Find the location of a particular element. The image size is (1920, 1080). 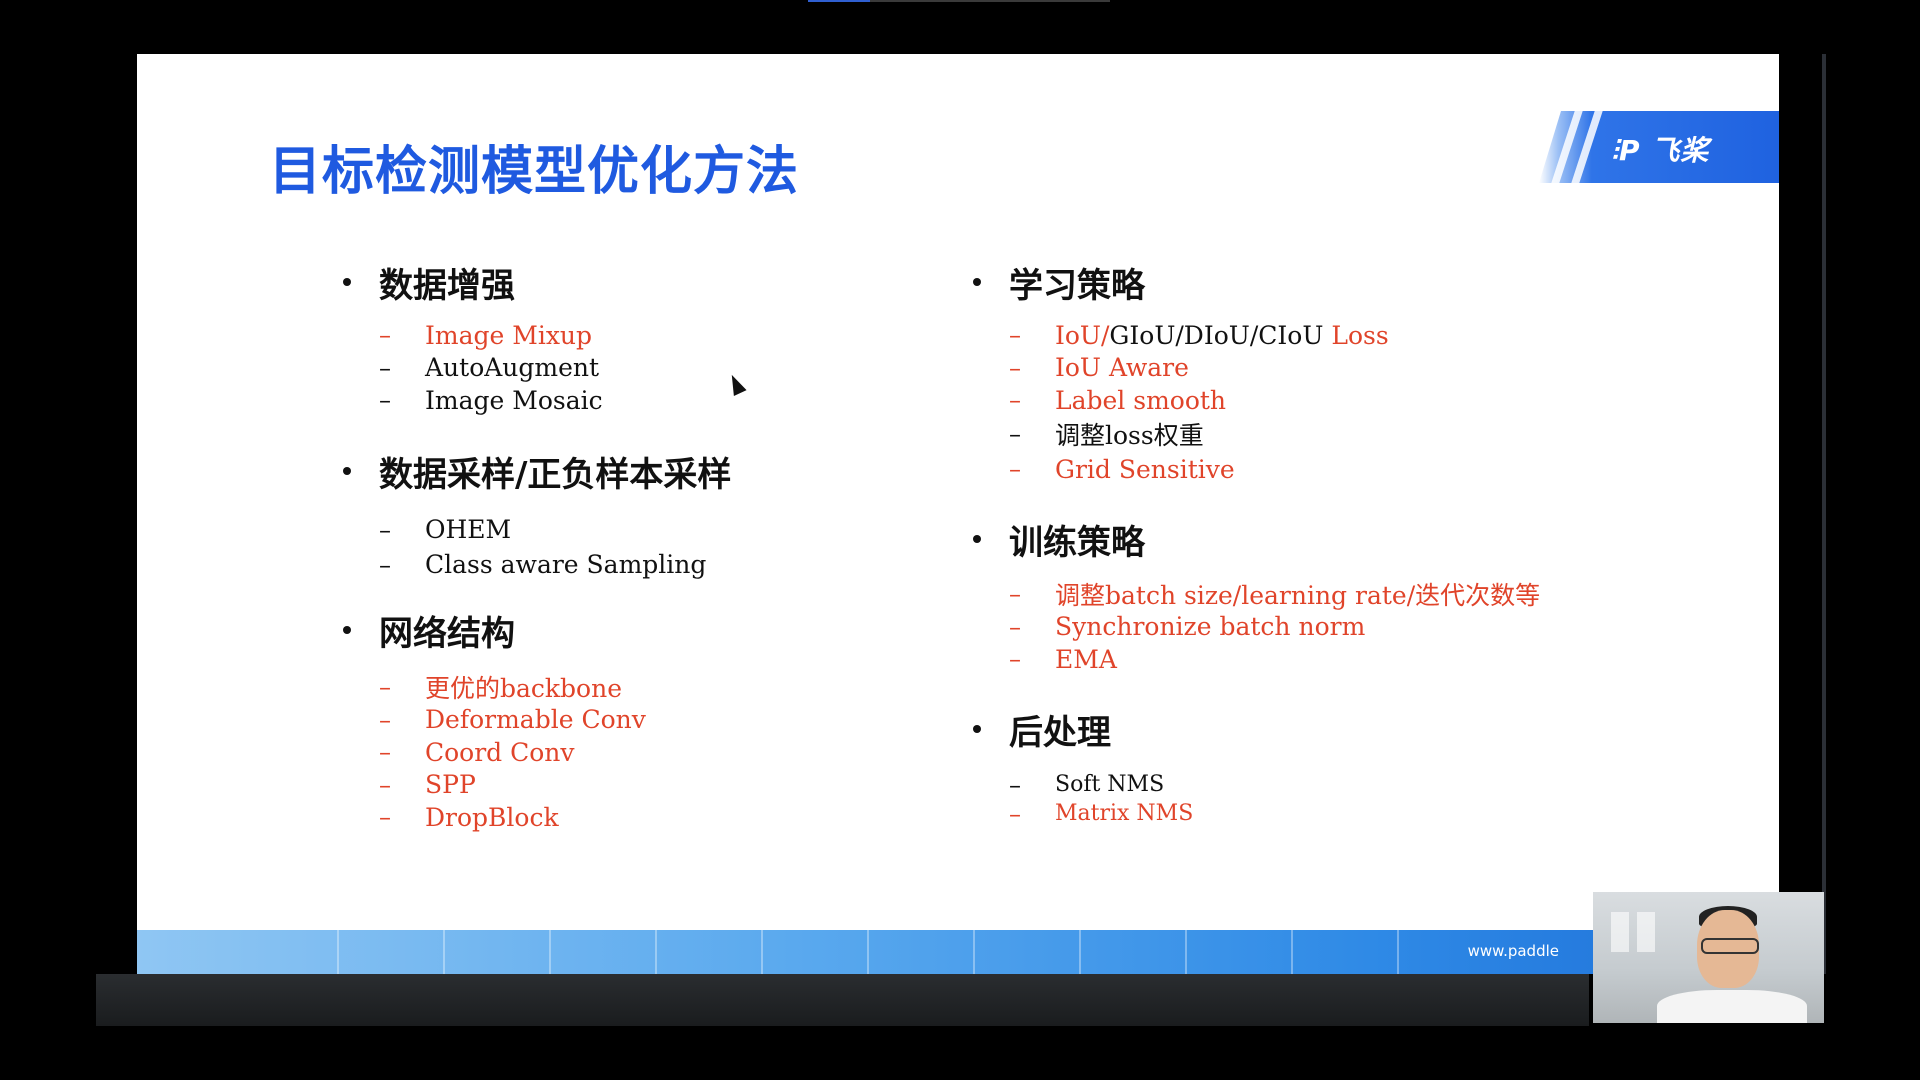

list-item: – AutoAugment is located at coordinates (489, 368).